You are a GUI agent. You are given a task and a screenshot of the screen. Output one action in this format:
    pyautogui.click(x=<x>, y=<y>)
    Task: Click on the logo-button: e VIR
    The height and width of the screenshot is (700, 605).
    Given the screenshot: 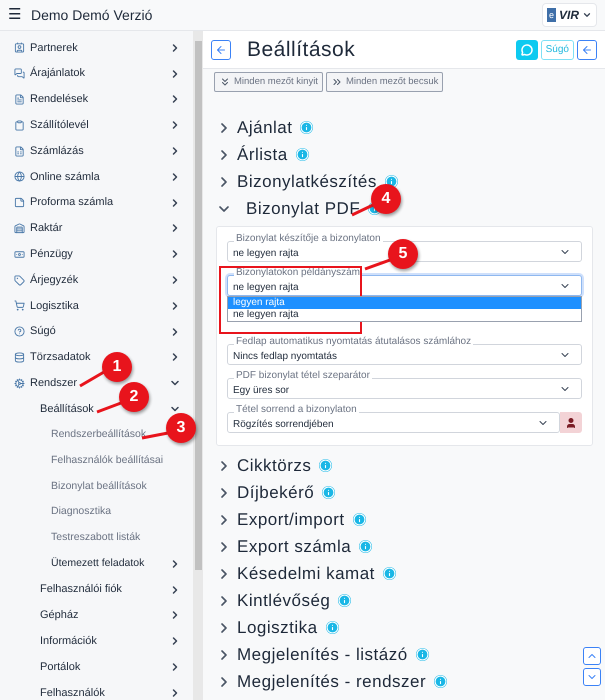 What is the action you would take?
    pyautogui.click(x=569, y=15)
    